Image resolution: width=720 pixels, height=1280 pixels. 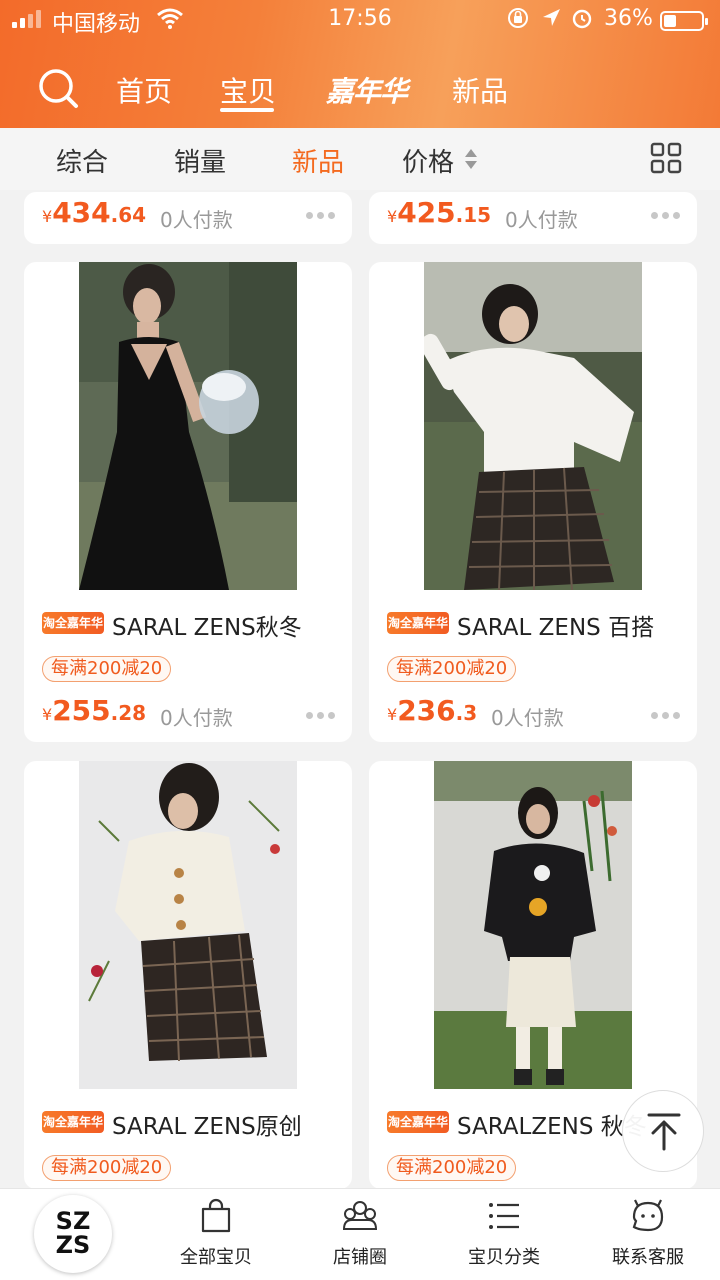 I want to click on shopping-bag-icon, so click(x=216, y=1215).